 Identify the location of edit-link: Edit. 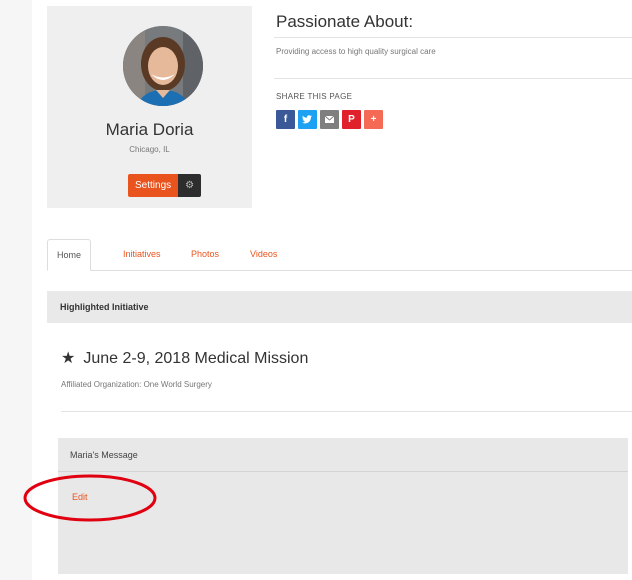
(80, 497).